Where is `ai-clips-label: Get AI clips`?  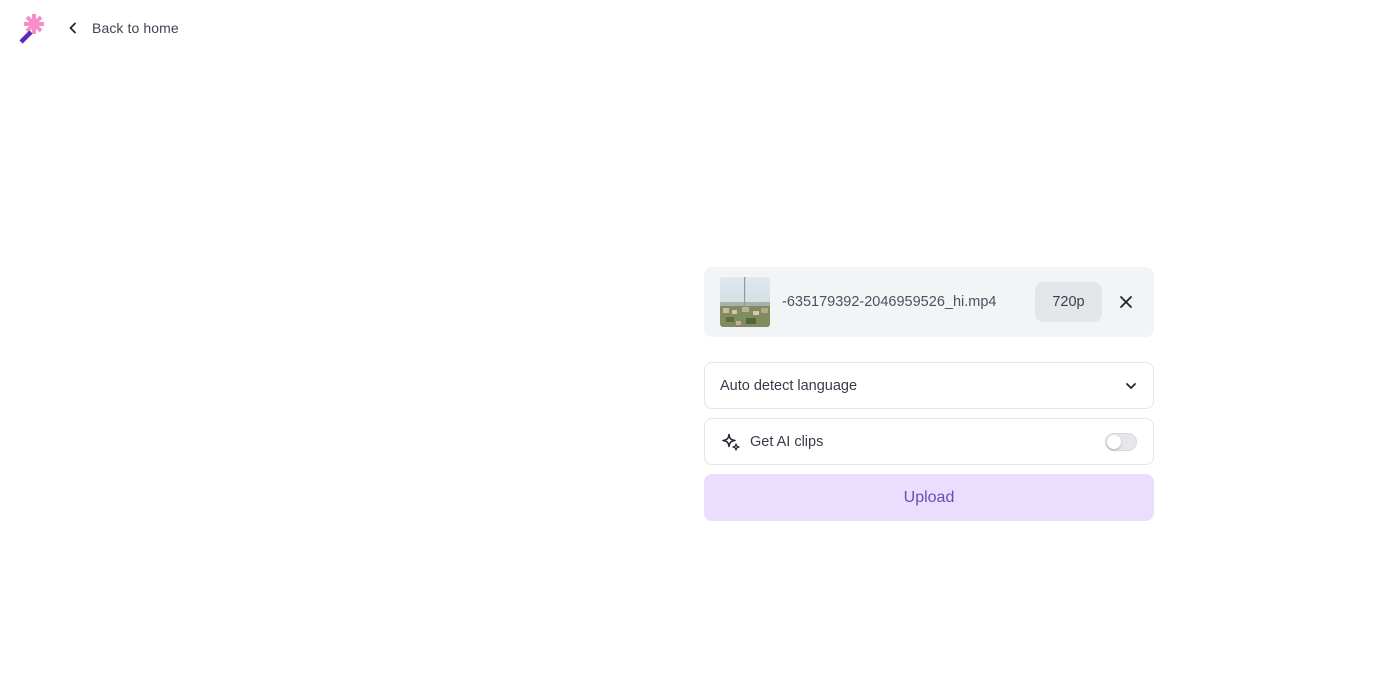 ai-clips-label: Get AI clips is located at coordinates (787, 441).